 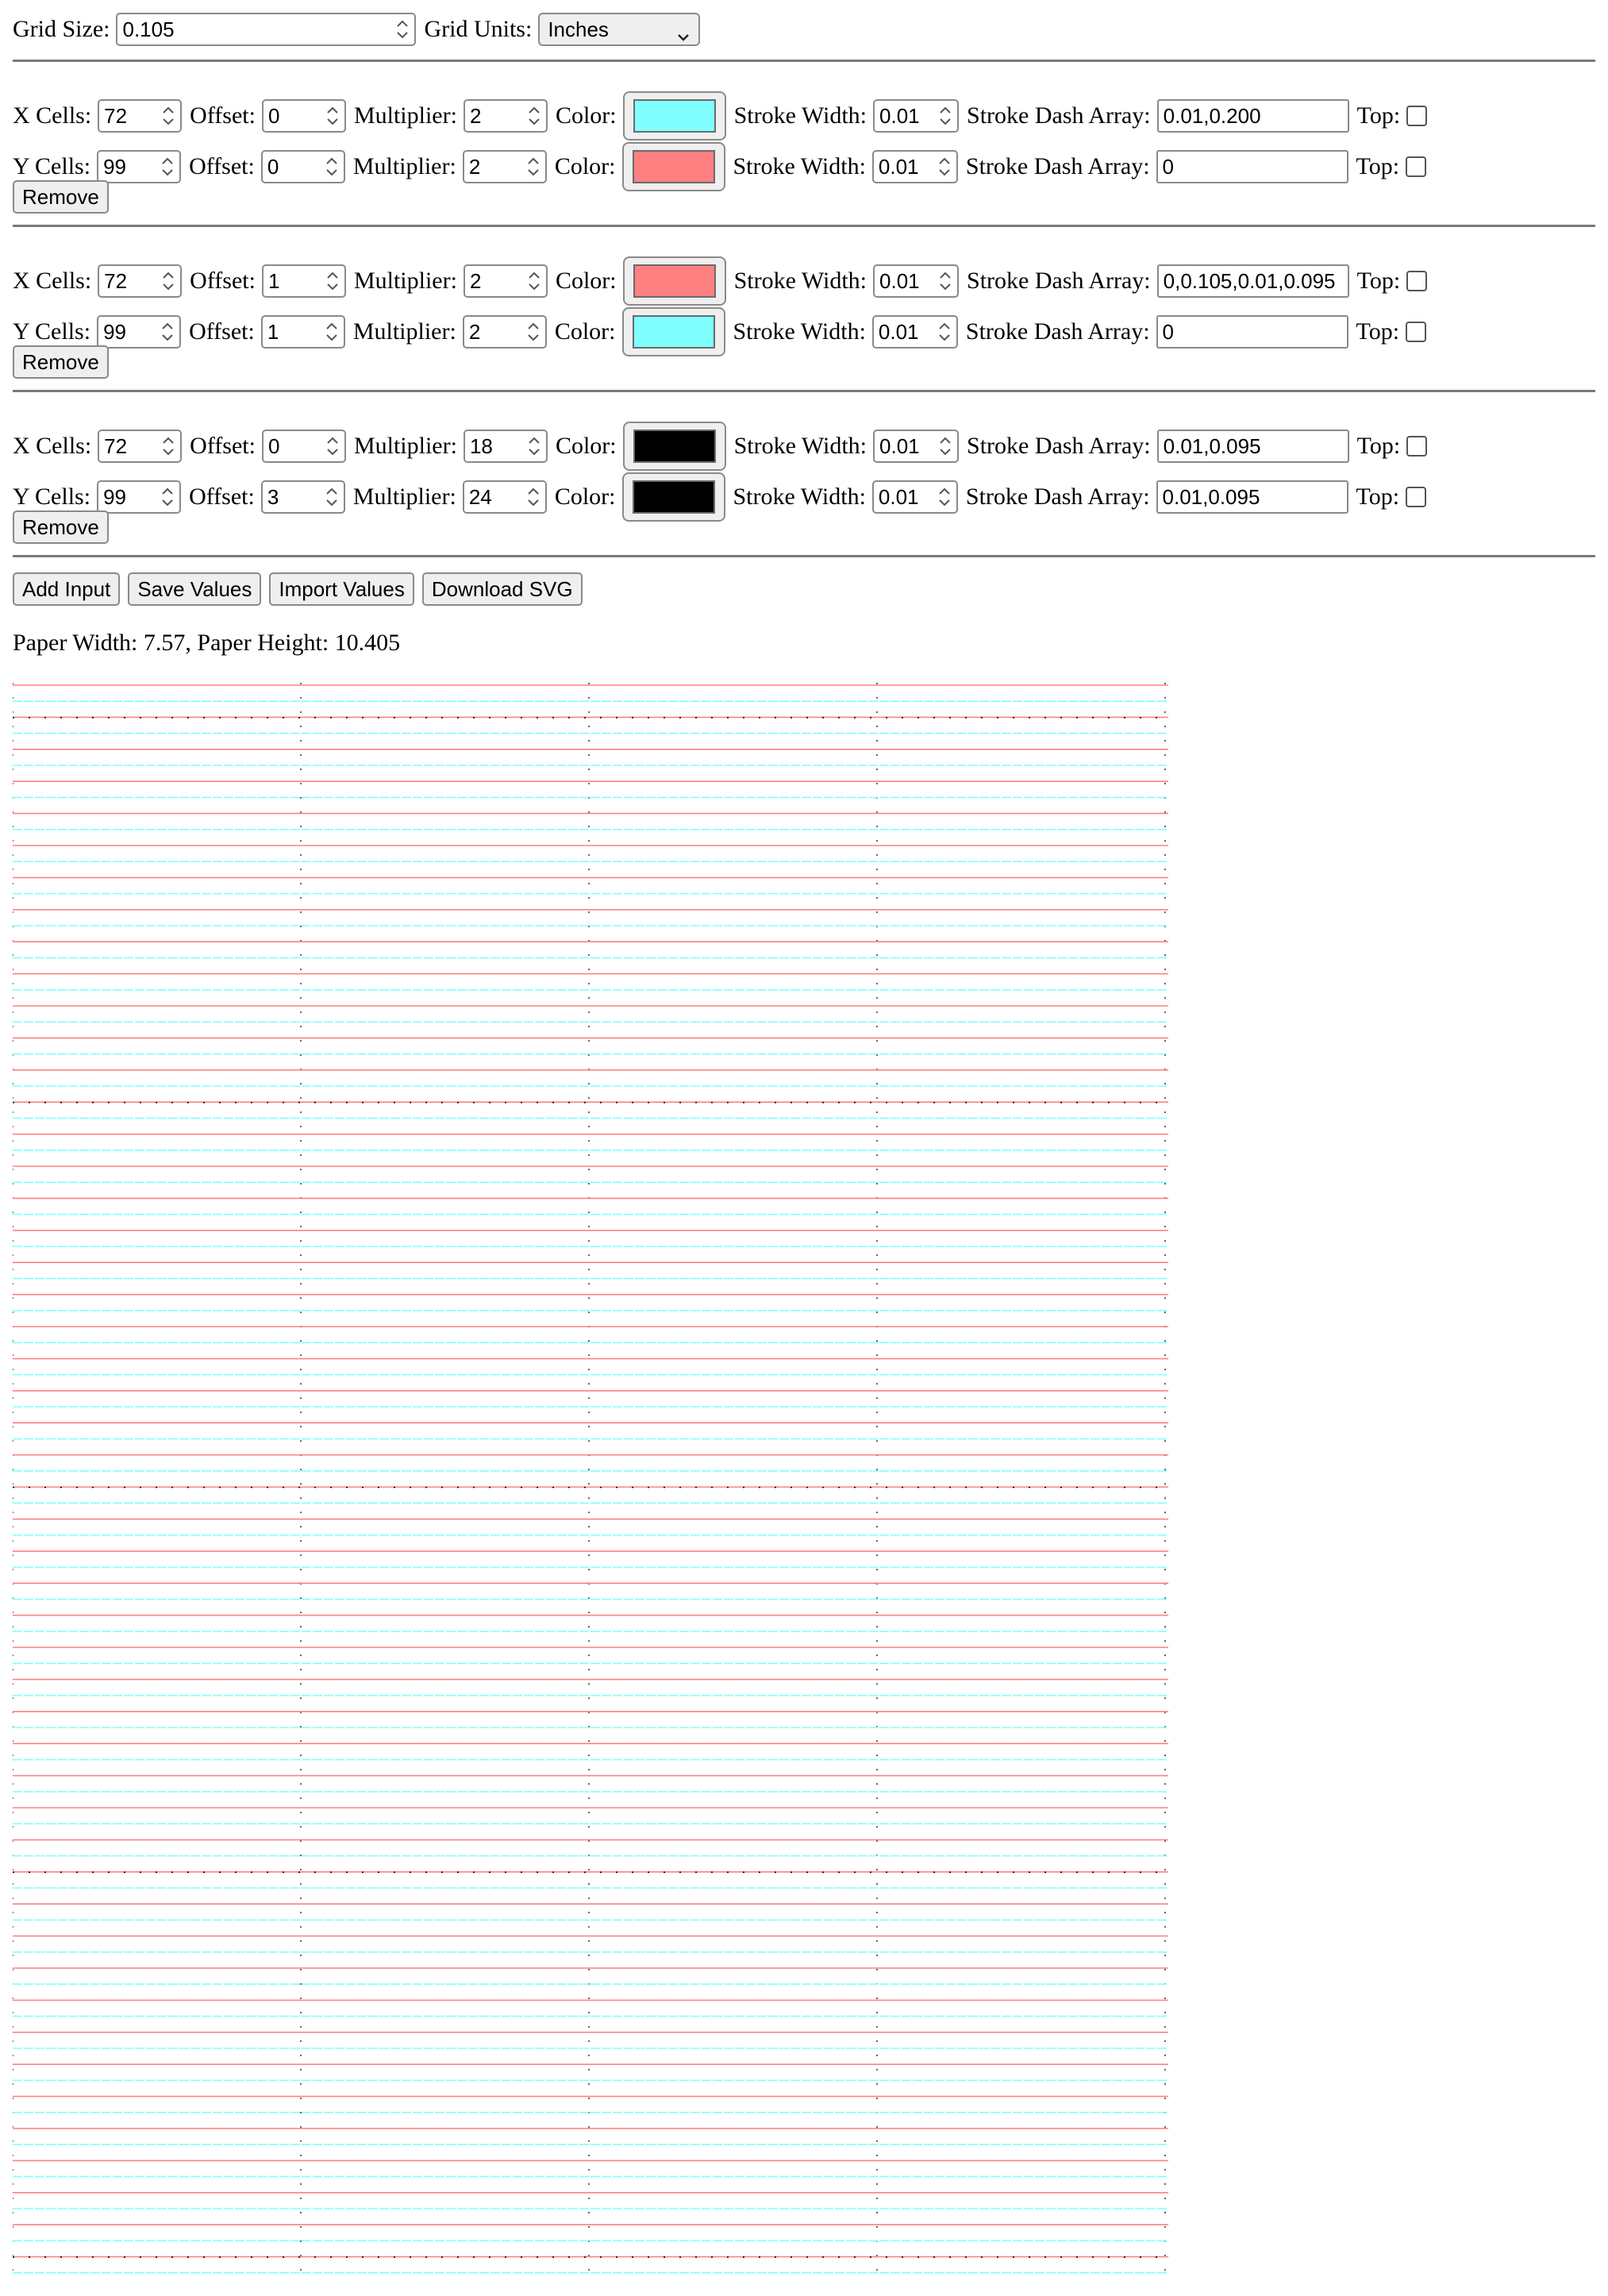 I want to click on save-values-button: Save Values, so click(x=195, y=589).